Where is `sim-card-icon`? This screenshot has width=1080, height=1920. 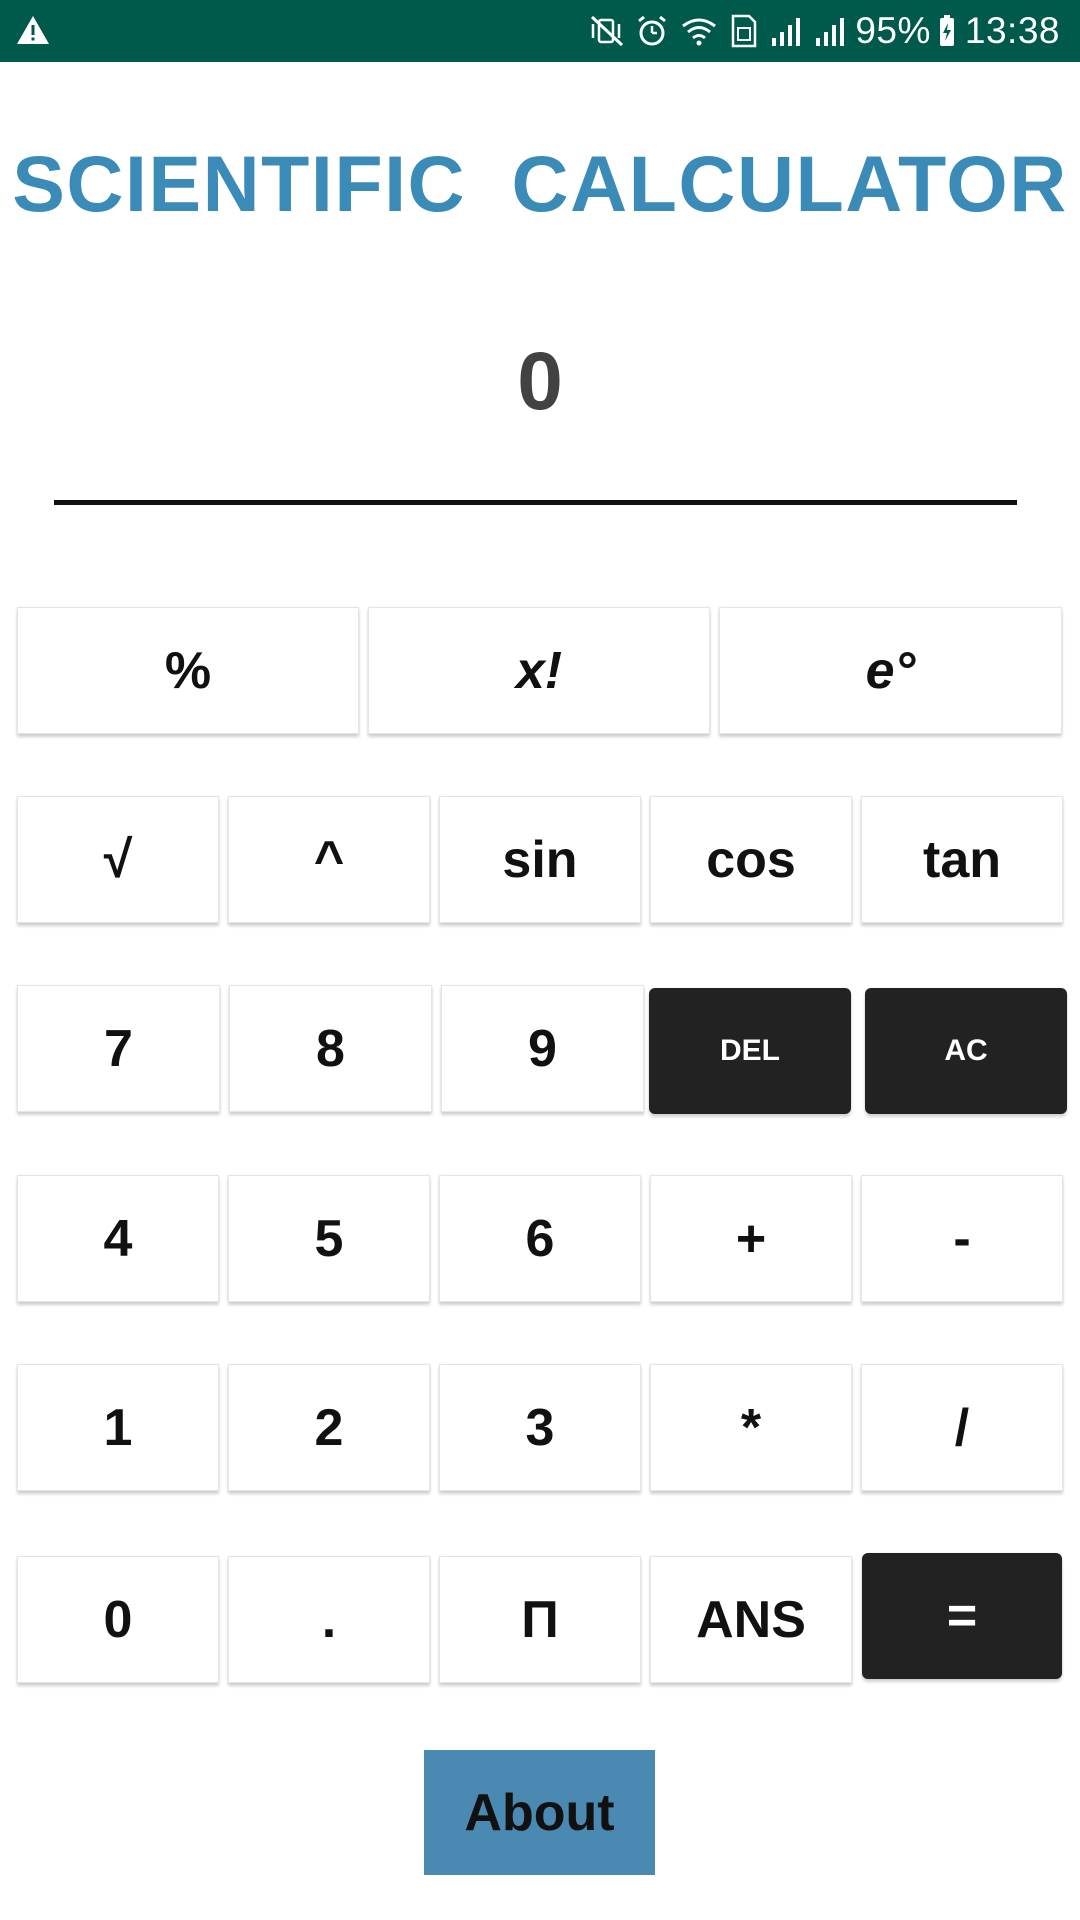 sim-card-icon is located at coordinates (744, 31).